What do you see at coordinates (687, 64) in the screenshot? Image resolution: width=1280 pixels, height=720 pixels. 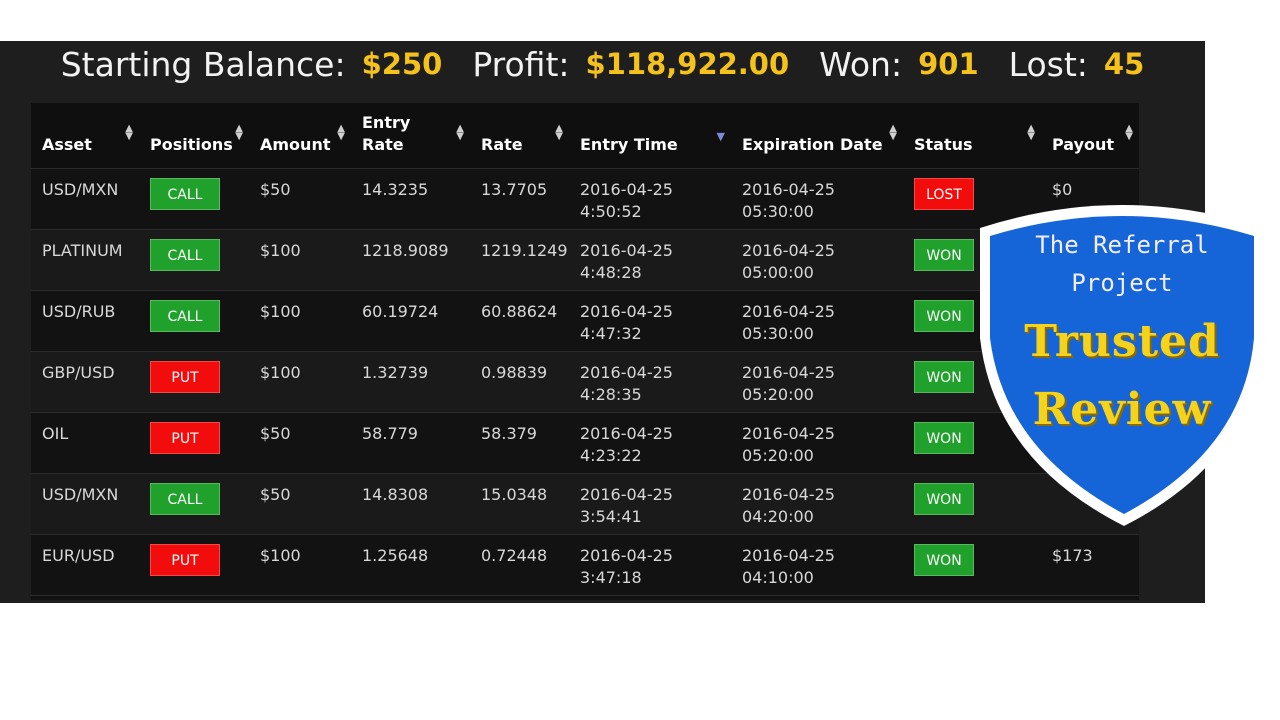 I see `profit-value: $118,922.00` at bounding box center [687, 64].